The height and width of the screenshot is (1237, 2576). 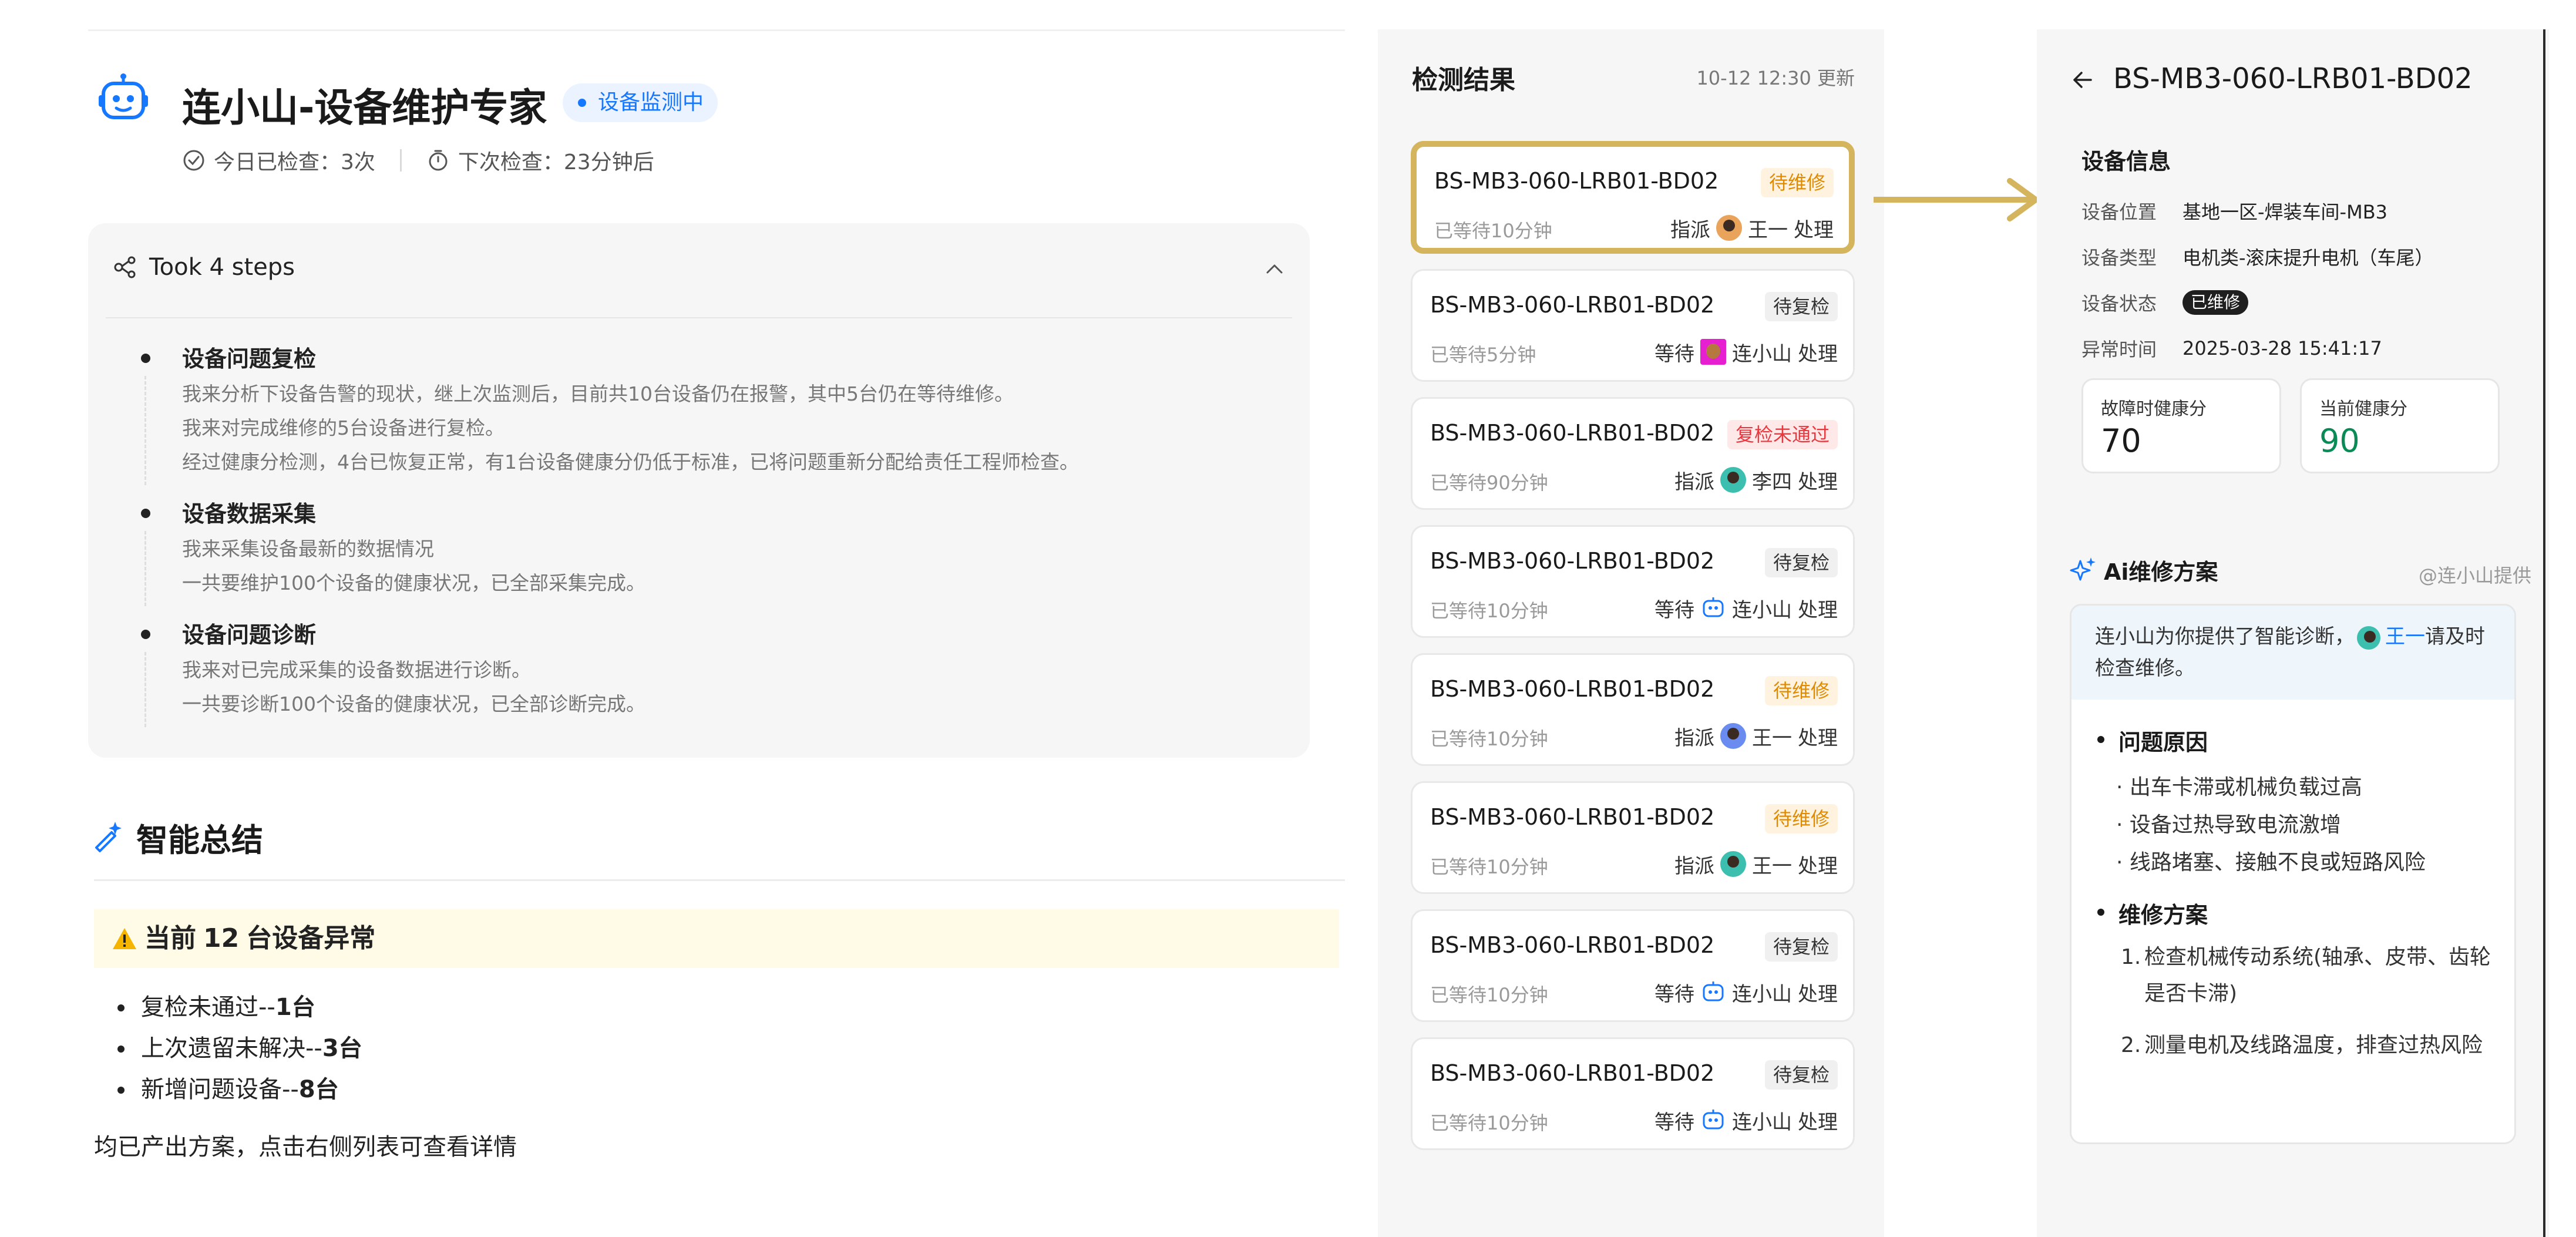 I want to click on info-row: 设备状态 已维修, so click(x=2257, y=302).